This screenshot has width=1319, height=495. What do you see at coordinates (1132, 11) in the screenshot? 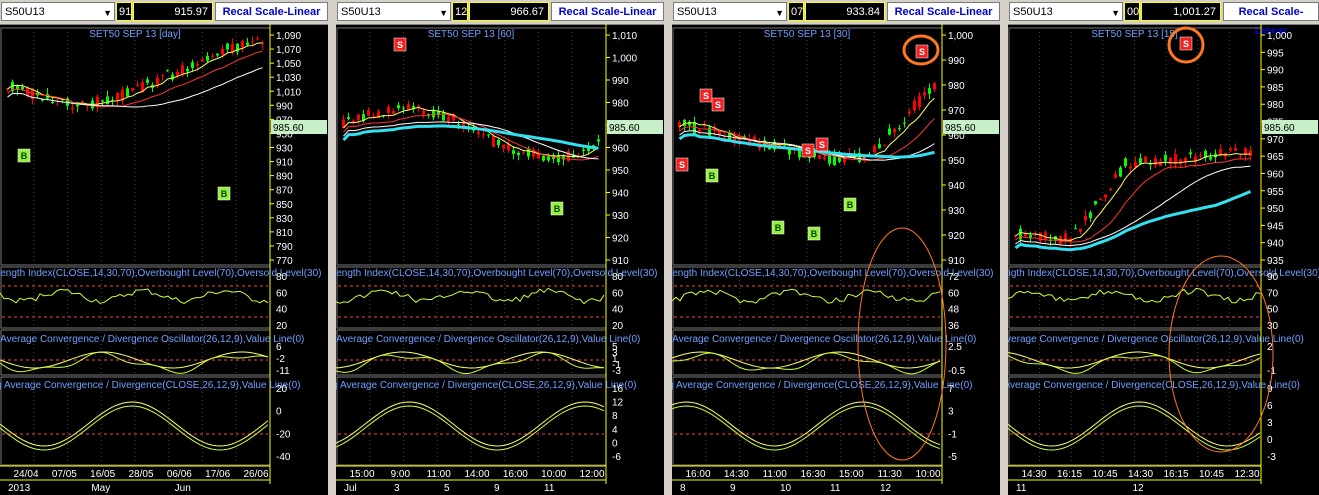
I see `partial-value: 00` at bounding box center [1132, 11].